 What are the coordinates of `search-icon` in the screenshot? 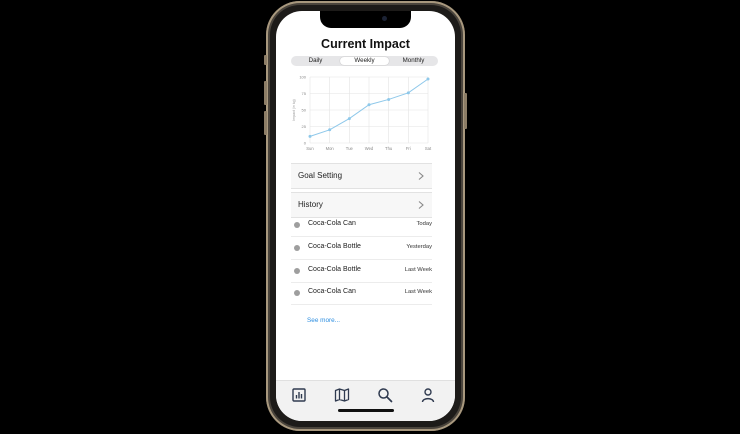 It's located at (385, 395).